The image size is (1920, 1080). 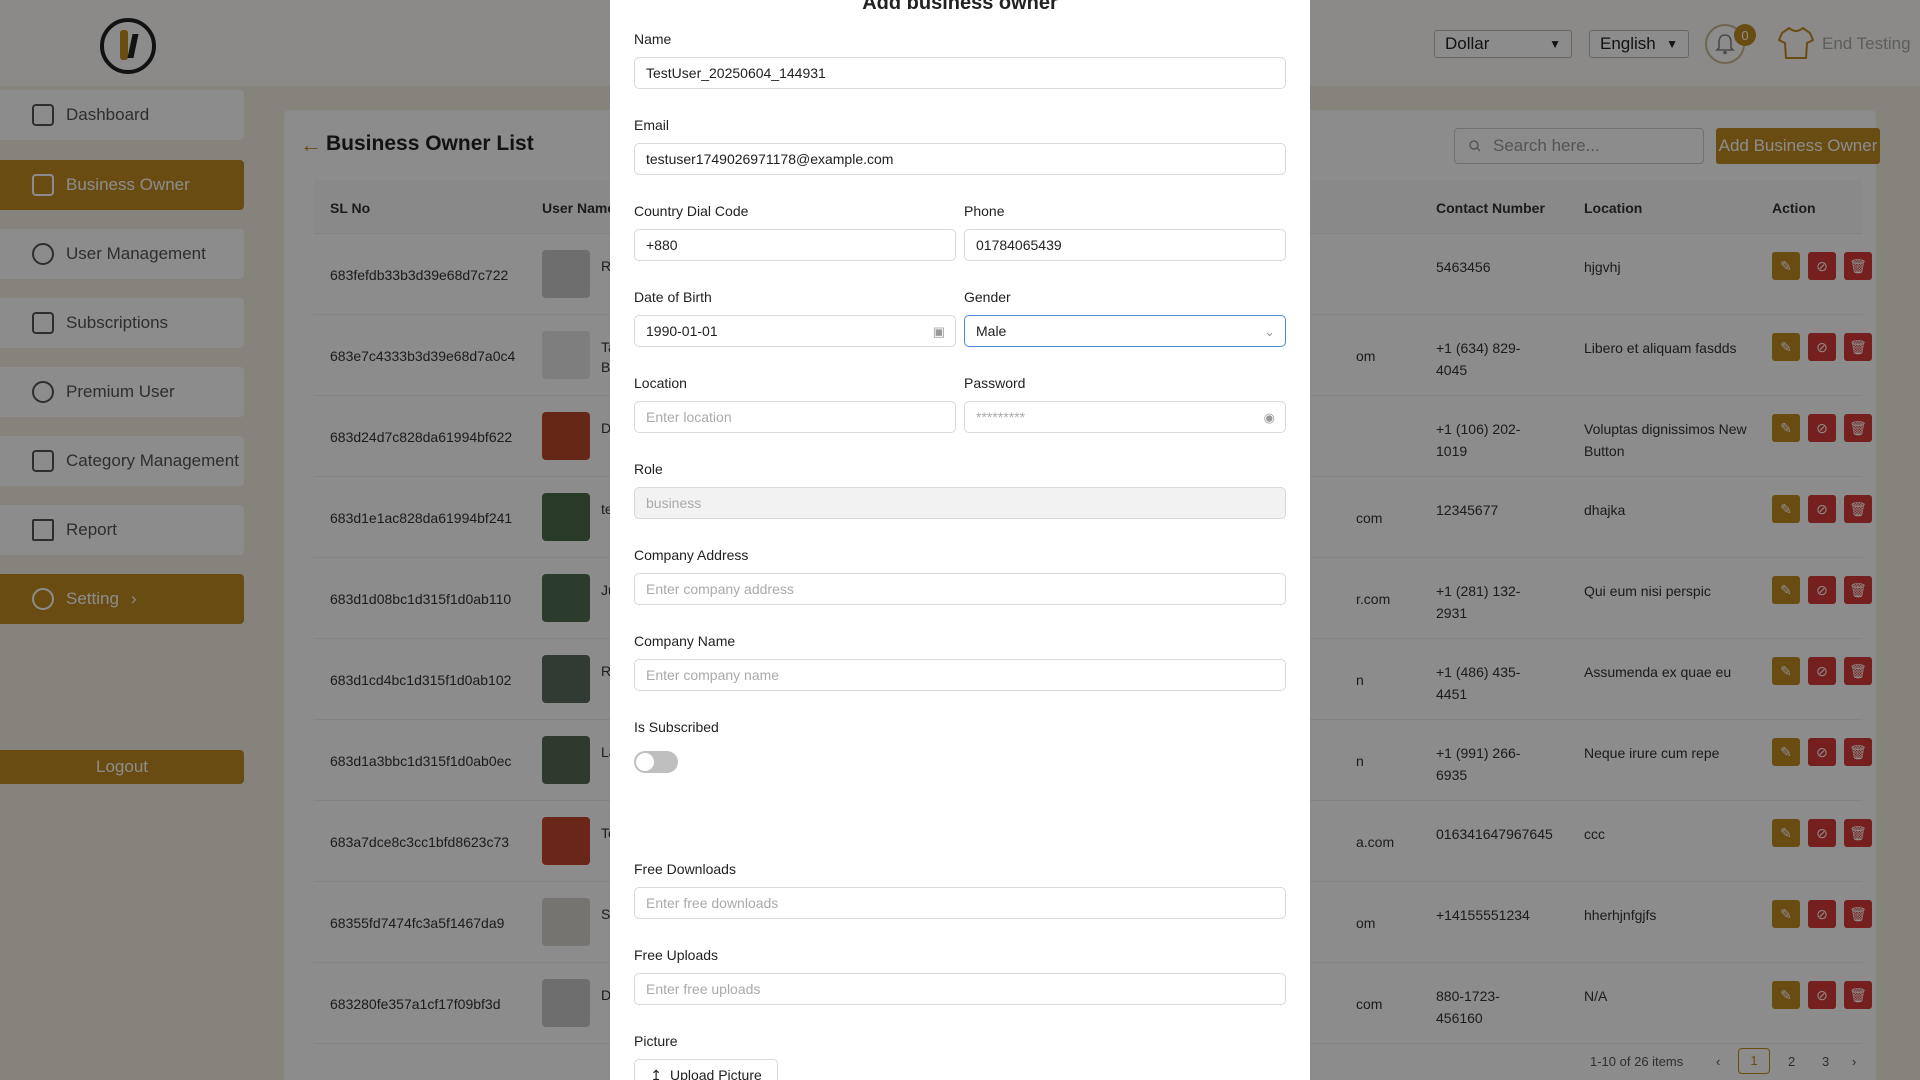 What do you see at coordinates (960, 7) in the screenshot?
I see `modal-title: Add business owner` at bounding box center [960, 7].